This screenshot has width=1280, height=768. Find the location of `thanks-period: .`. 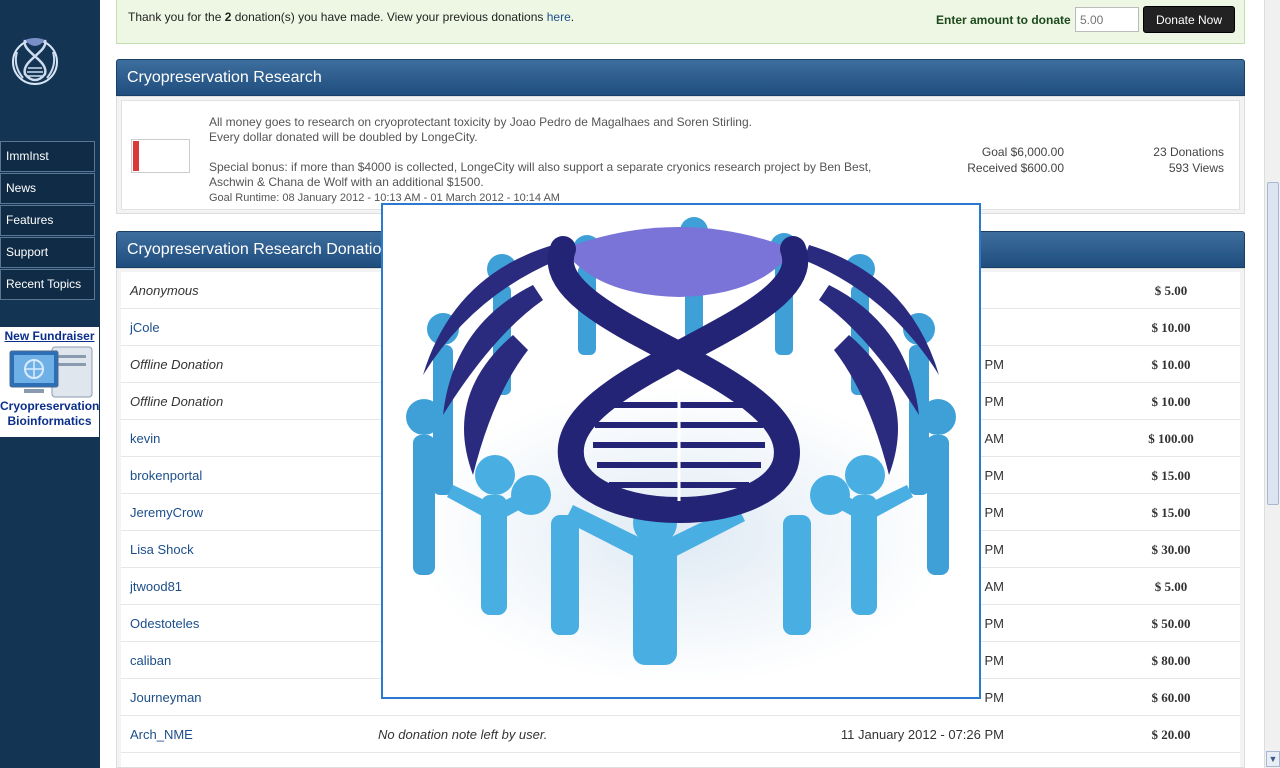

thanks-period: . is located at coordinates (572, 17).